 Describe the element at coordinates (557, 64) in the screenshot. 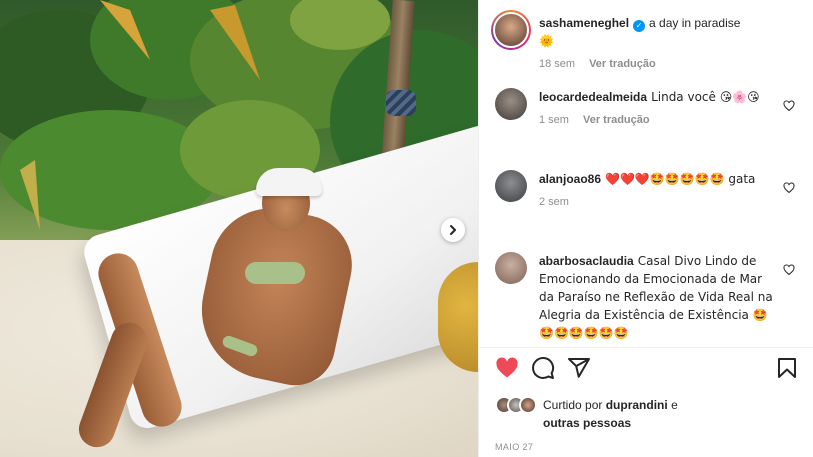

I see `caption-time: 18 sem` at that location.